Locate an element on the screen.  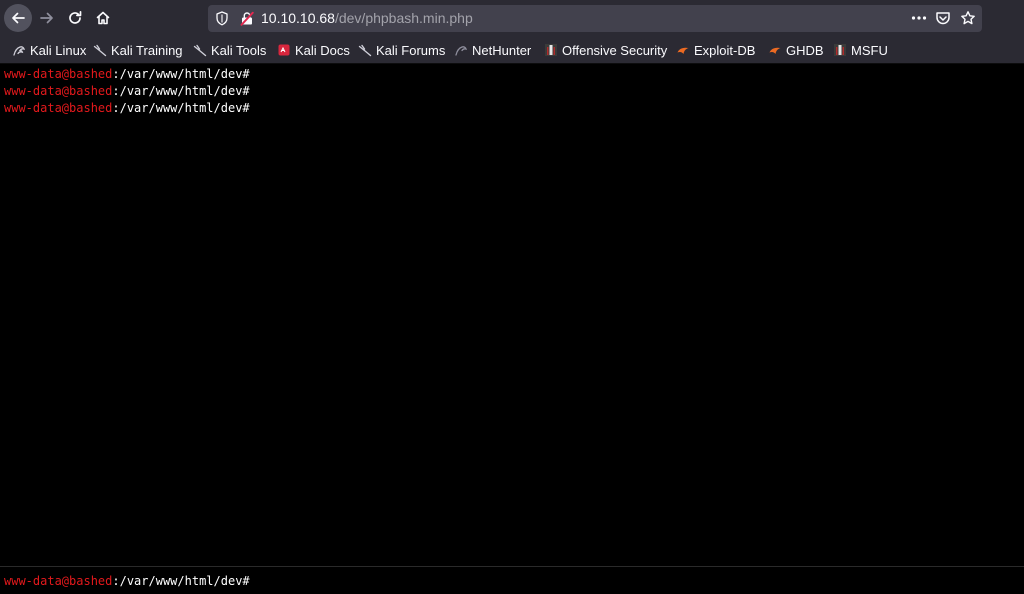
home-button is located at coordinates (103, 18).